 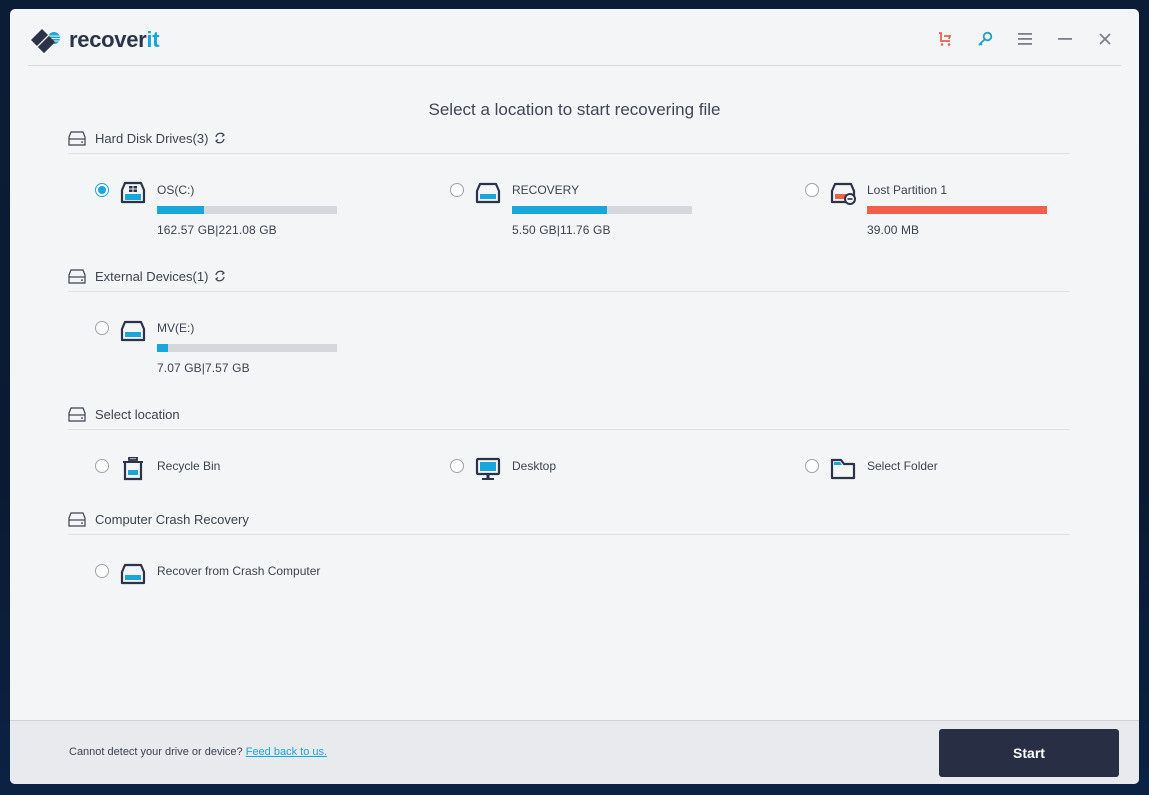 What do you see at coordinates (102, 190) in the screenshot?
I see `radio-os-c` at bounding box center [102, 190].